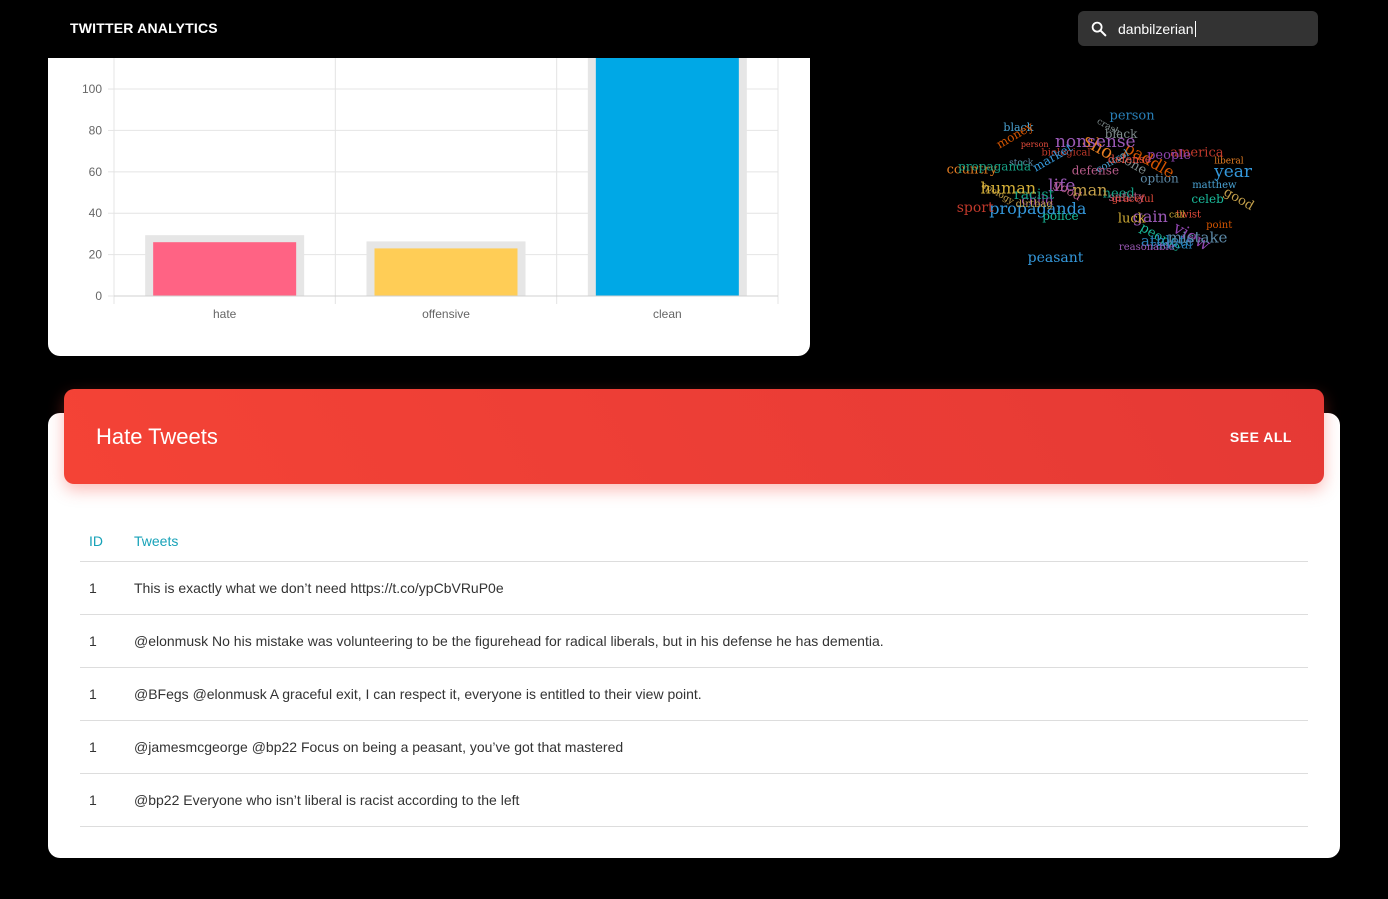  Describe the element at coordinates (1198, 238) in the screenshot. I see `word-cloud-word: mistake` at that location.